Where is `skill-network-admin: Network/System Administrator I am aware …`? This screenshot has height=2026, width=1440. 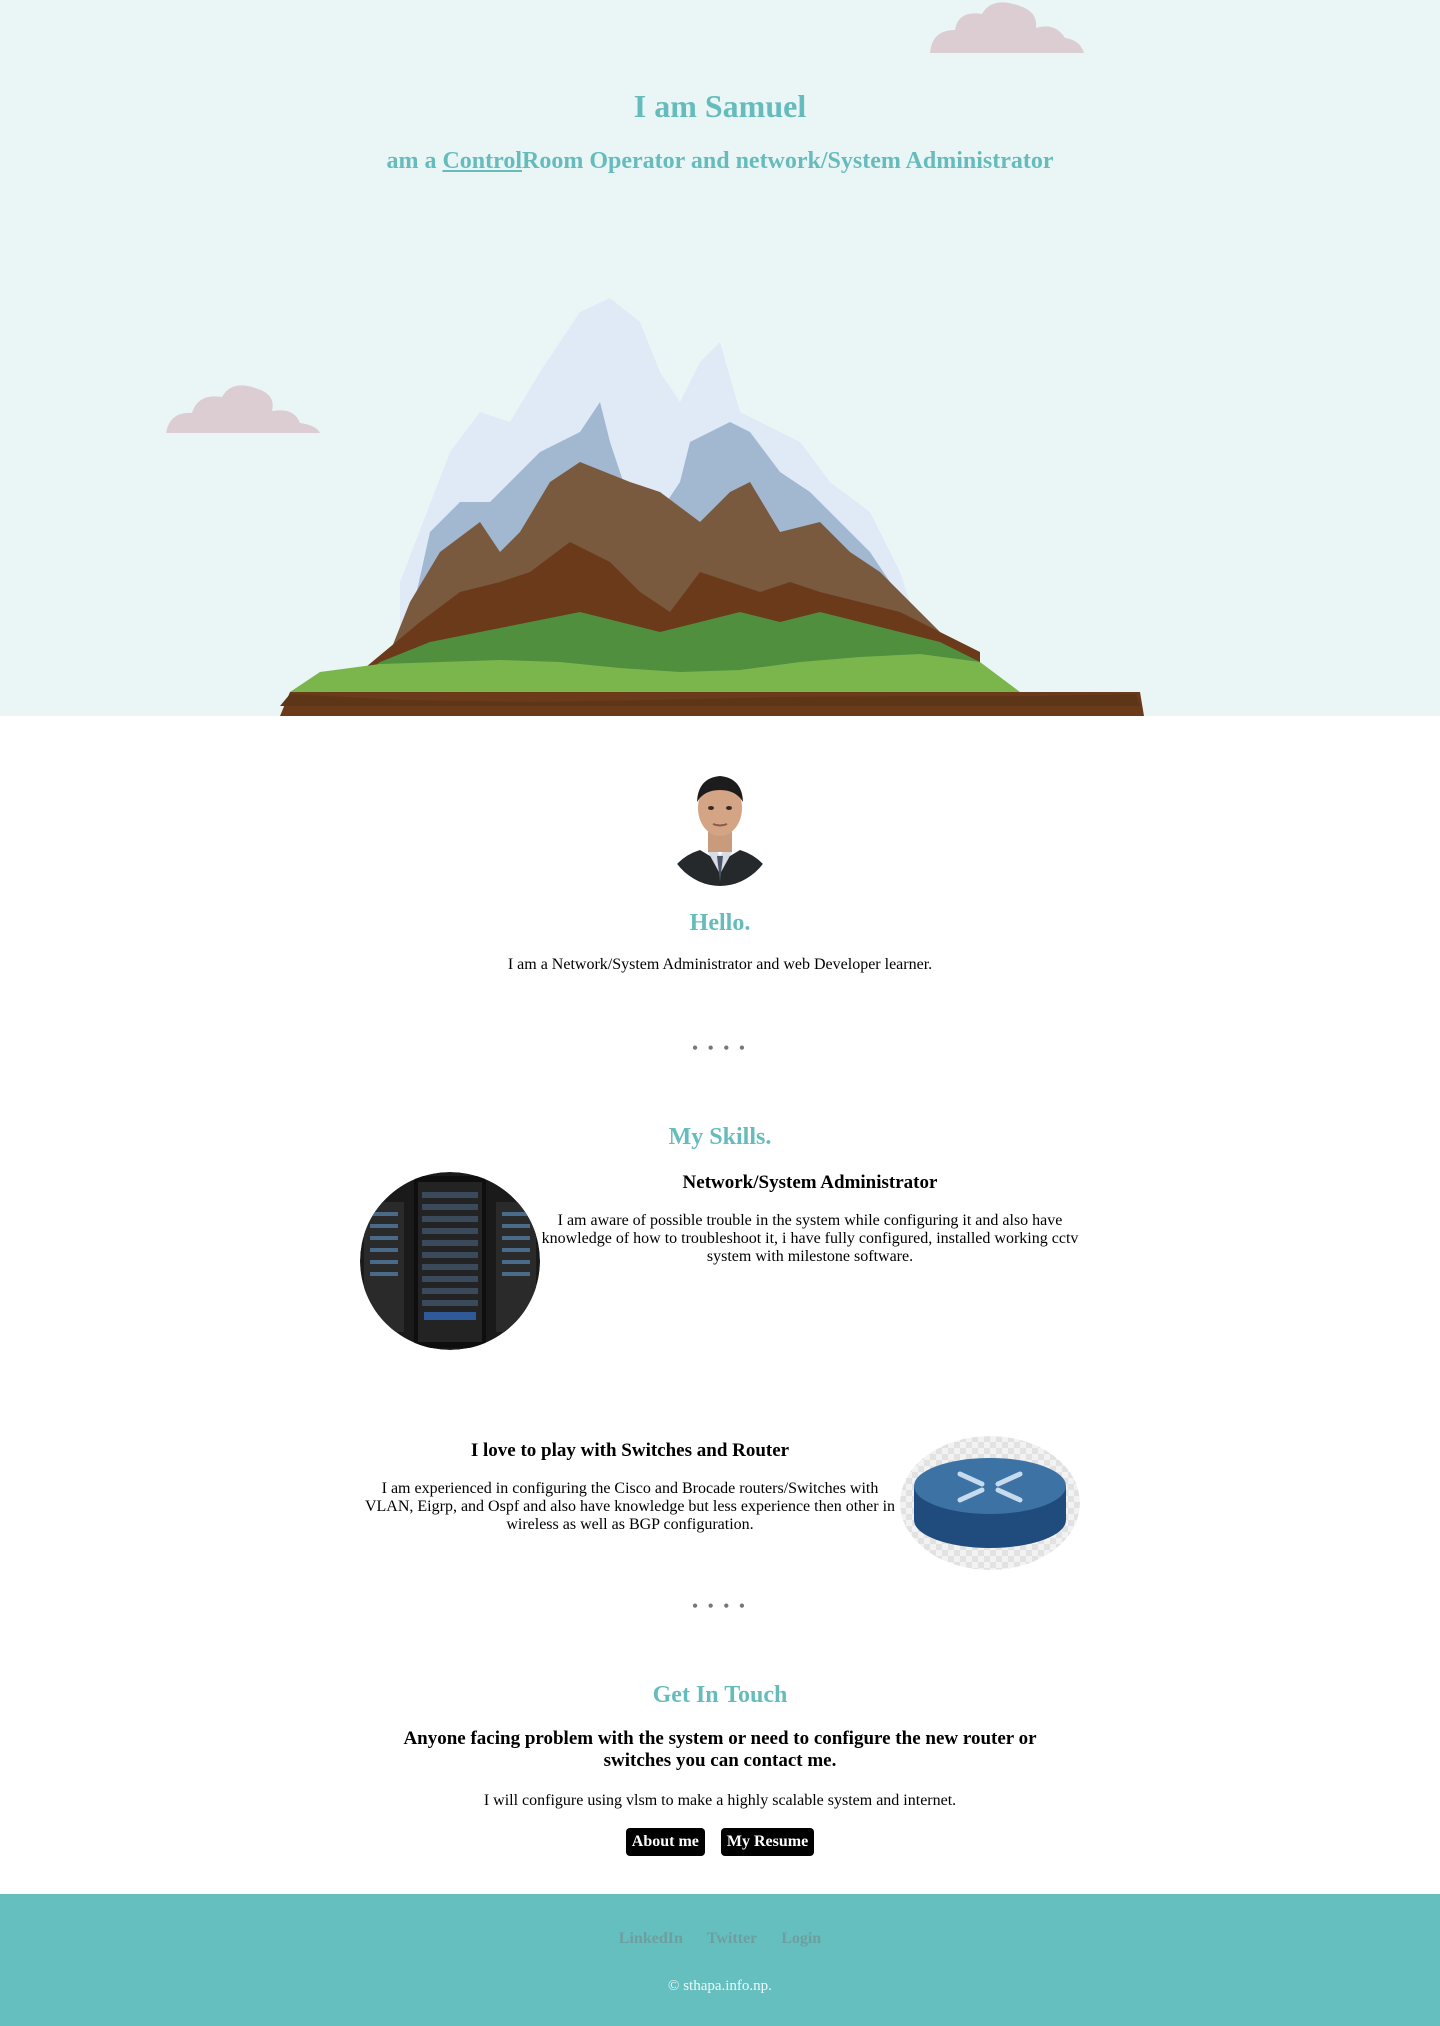 skill-network-admin: Network/System Administrator I am aware … is located at coordinates (810, 1219).